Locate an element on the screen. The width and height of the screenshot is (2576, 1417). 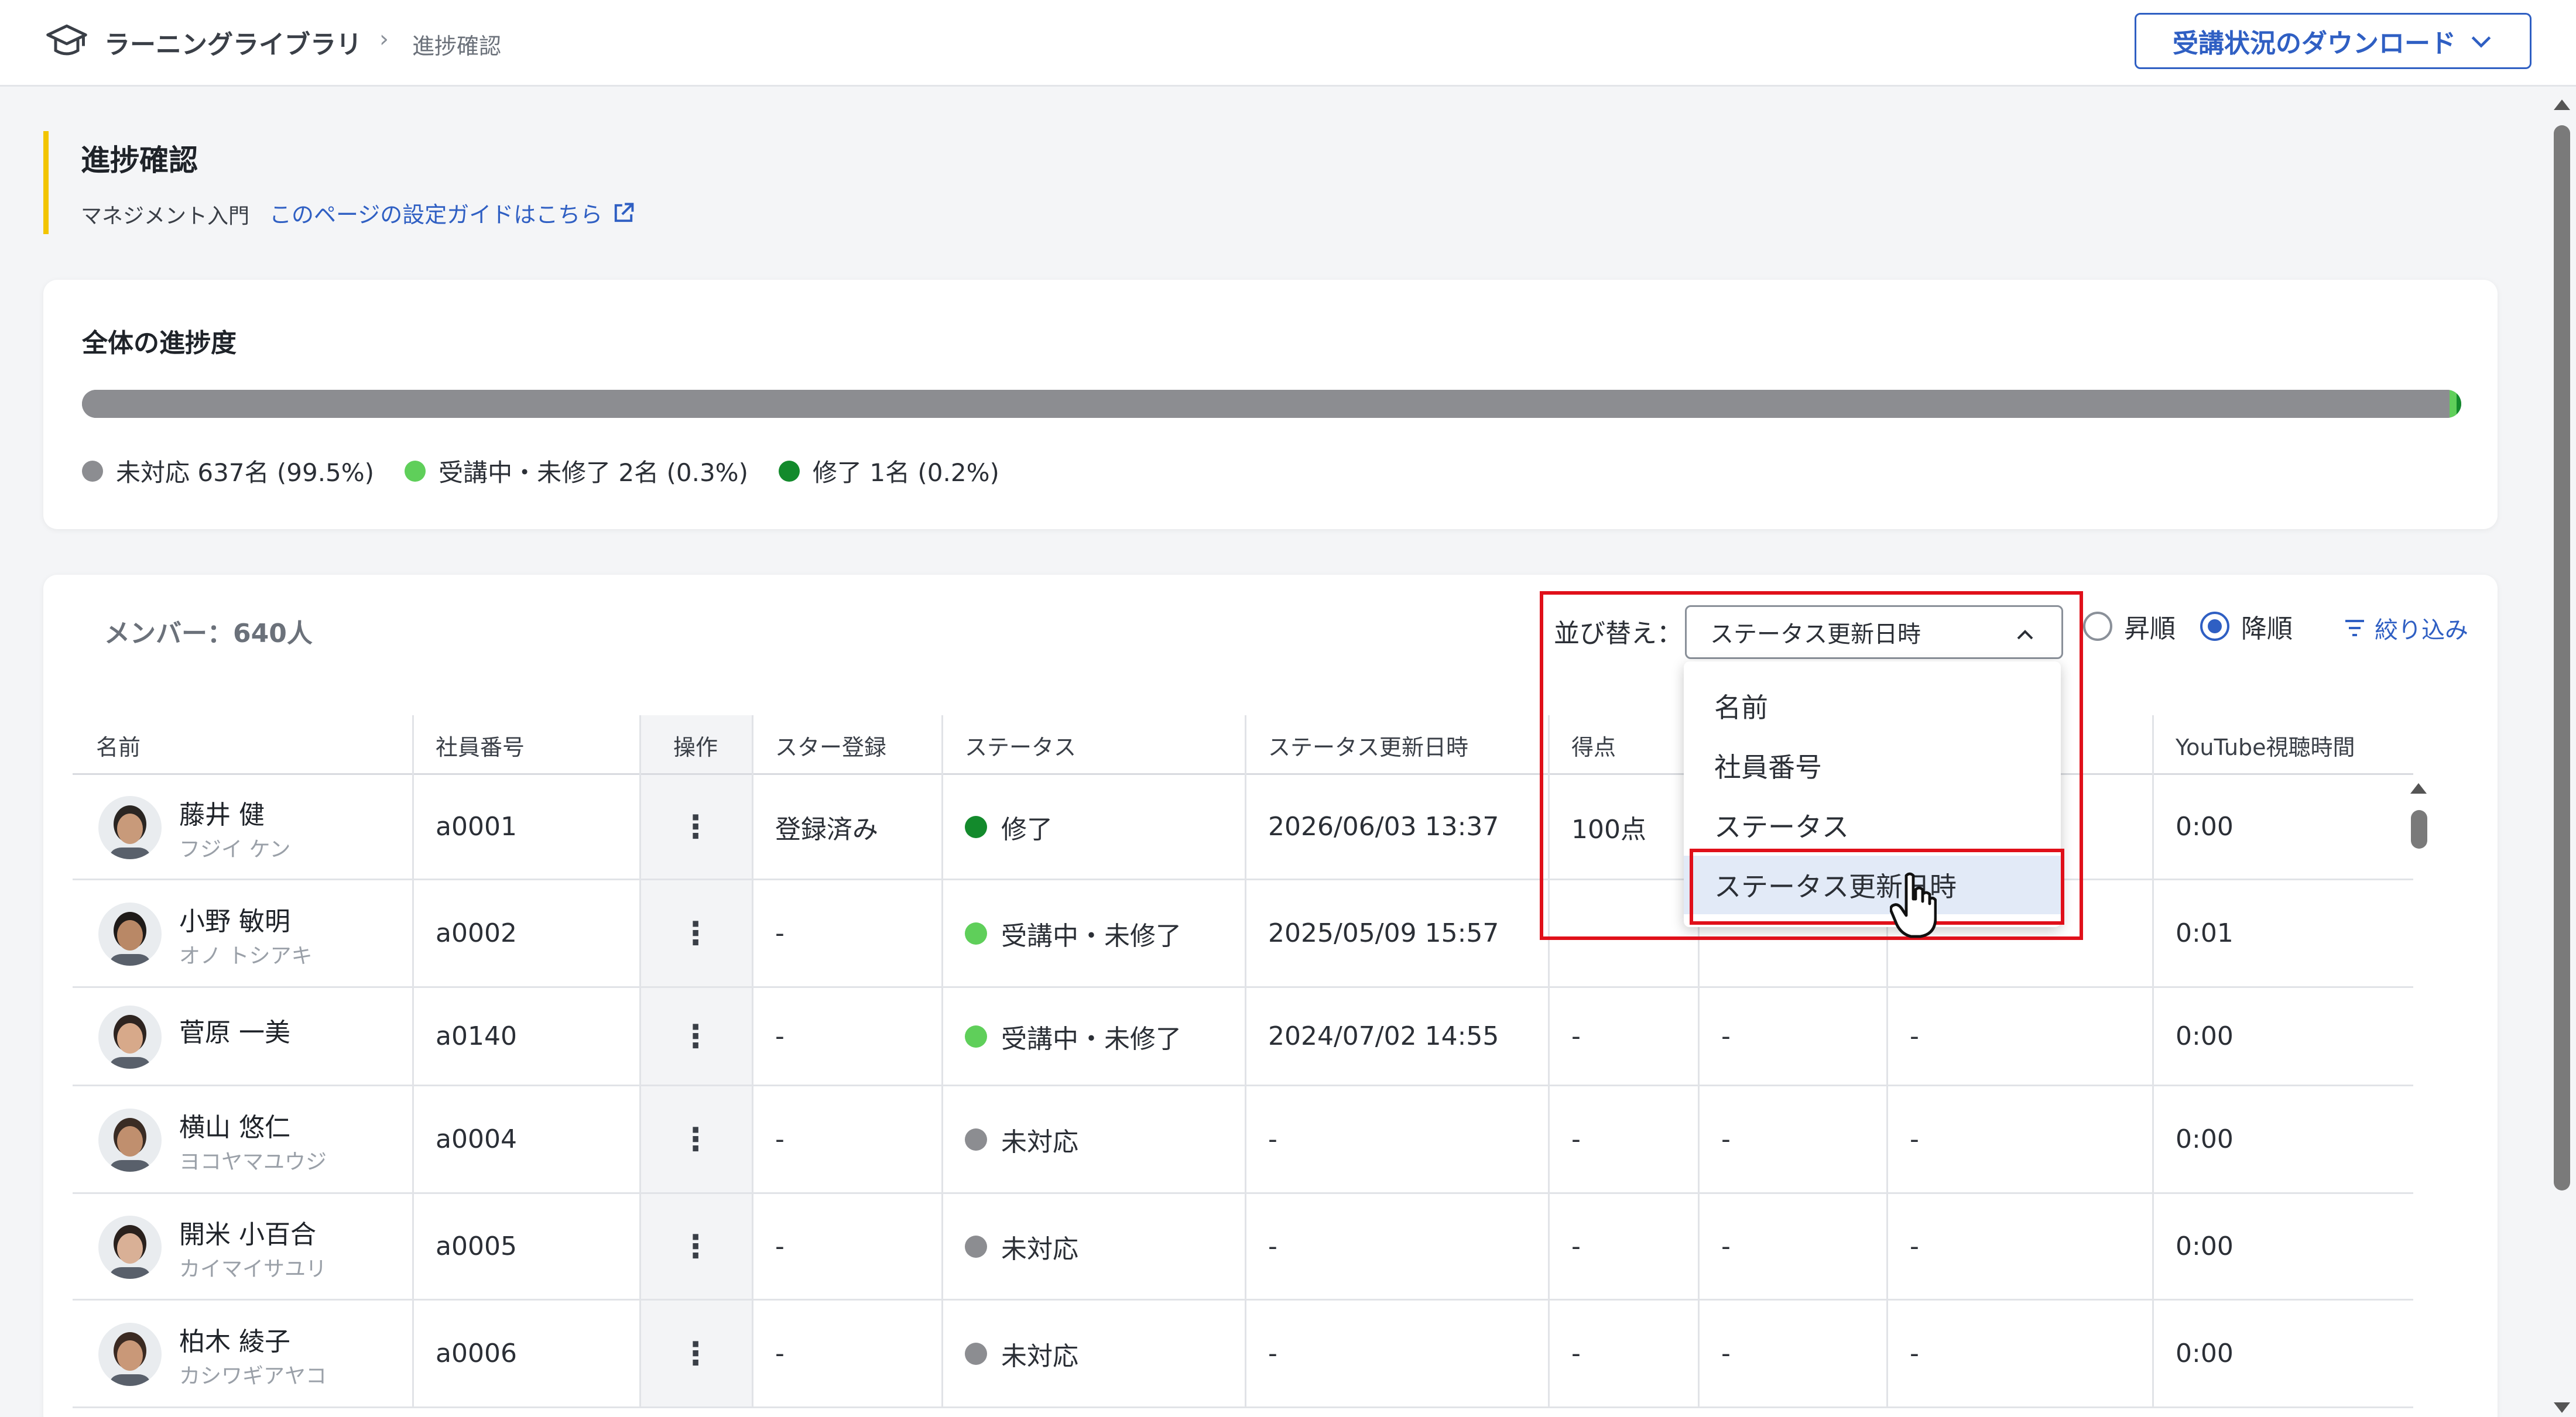
status-cell: 受講中・未修了 is located at coordinates (1061, 933).